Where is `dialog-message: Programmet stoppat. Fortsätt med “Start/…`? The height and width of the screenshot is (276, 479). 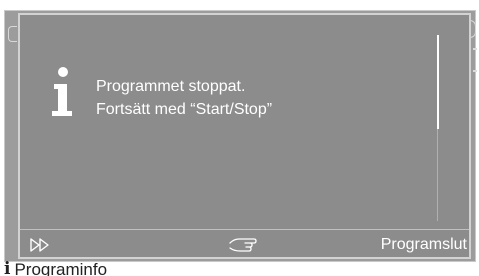
dialog-message: Programmet stoppat. Fortsätt med “Start/… is located at coordinates (184, 98).